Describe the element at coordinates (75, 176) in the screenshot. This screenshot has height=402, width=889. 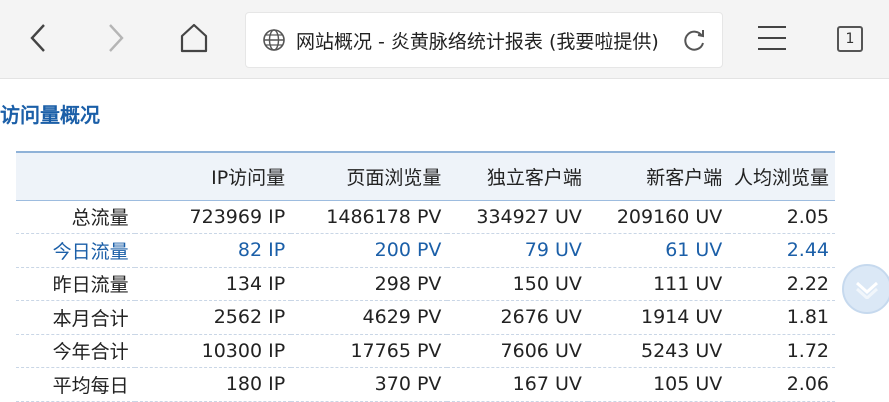
I see `header-label` at that location.